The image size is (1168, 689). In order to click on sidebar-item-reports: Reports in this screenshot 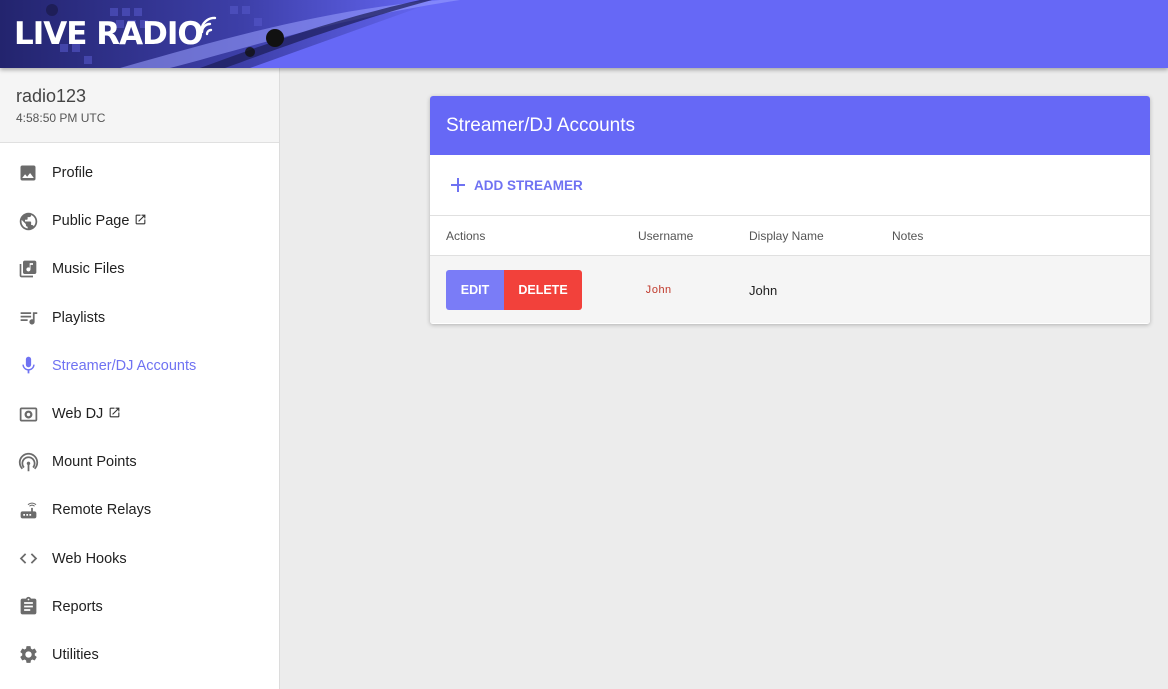, I will do `click(139, 607)`.